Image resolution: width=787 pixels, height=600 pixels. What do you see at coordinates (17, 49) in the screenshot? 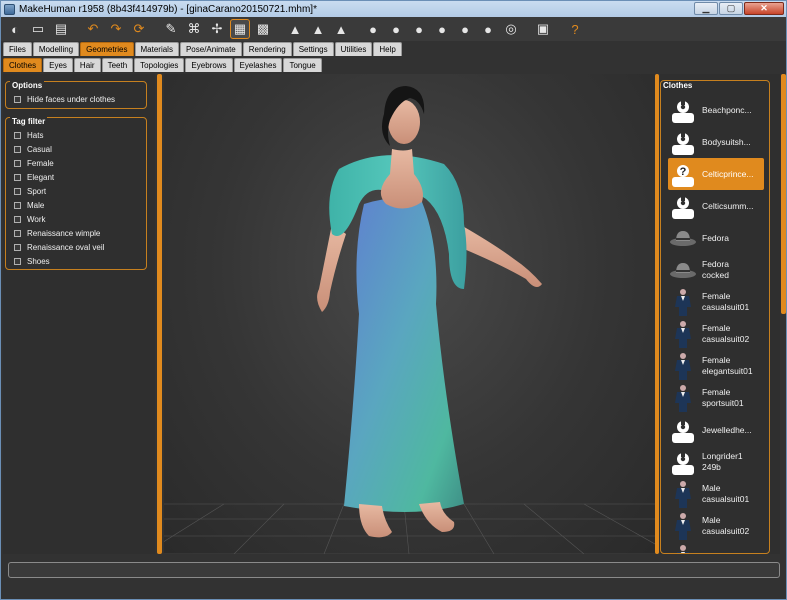
I see `tab-files: Files` at bounding box center [17, 49].